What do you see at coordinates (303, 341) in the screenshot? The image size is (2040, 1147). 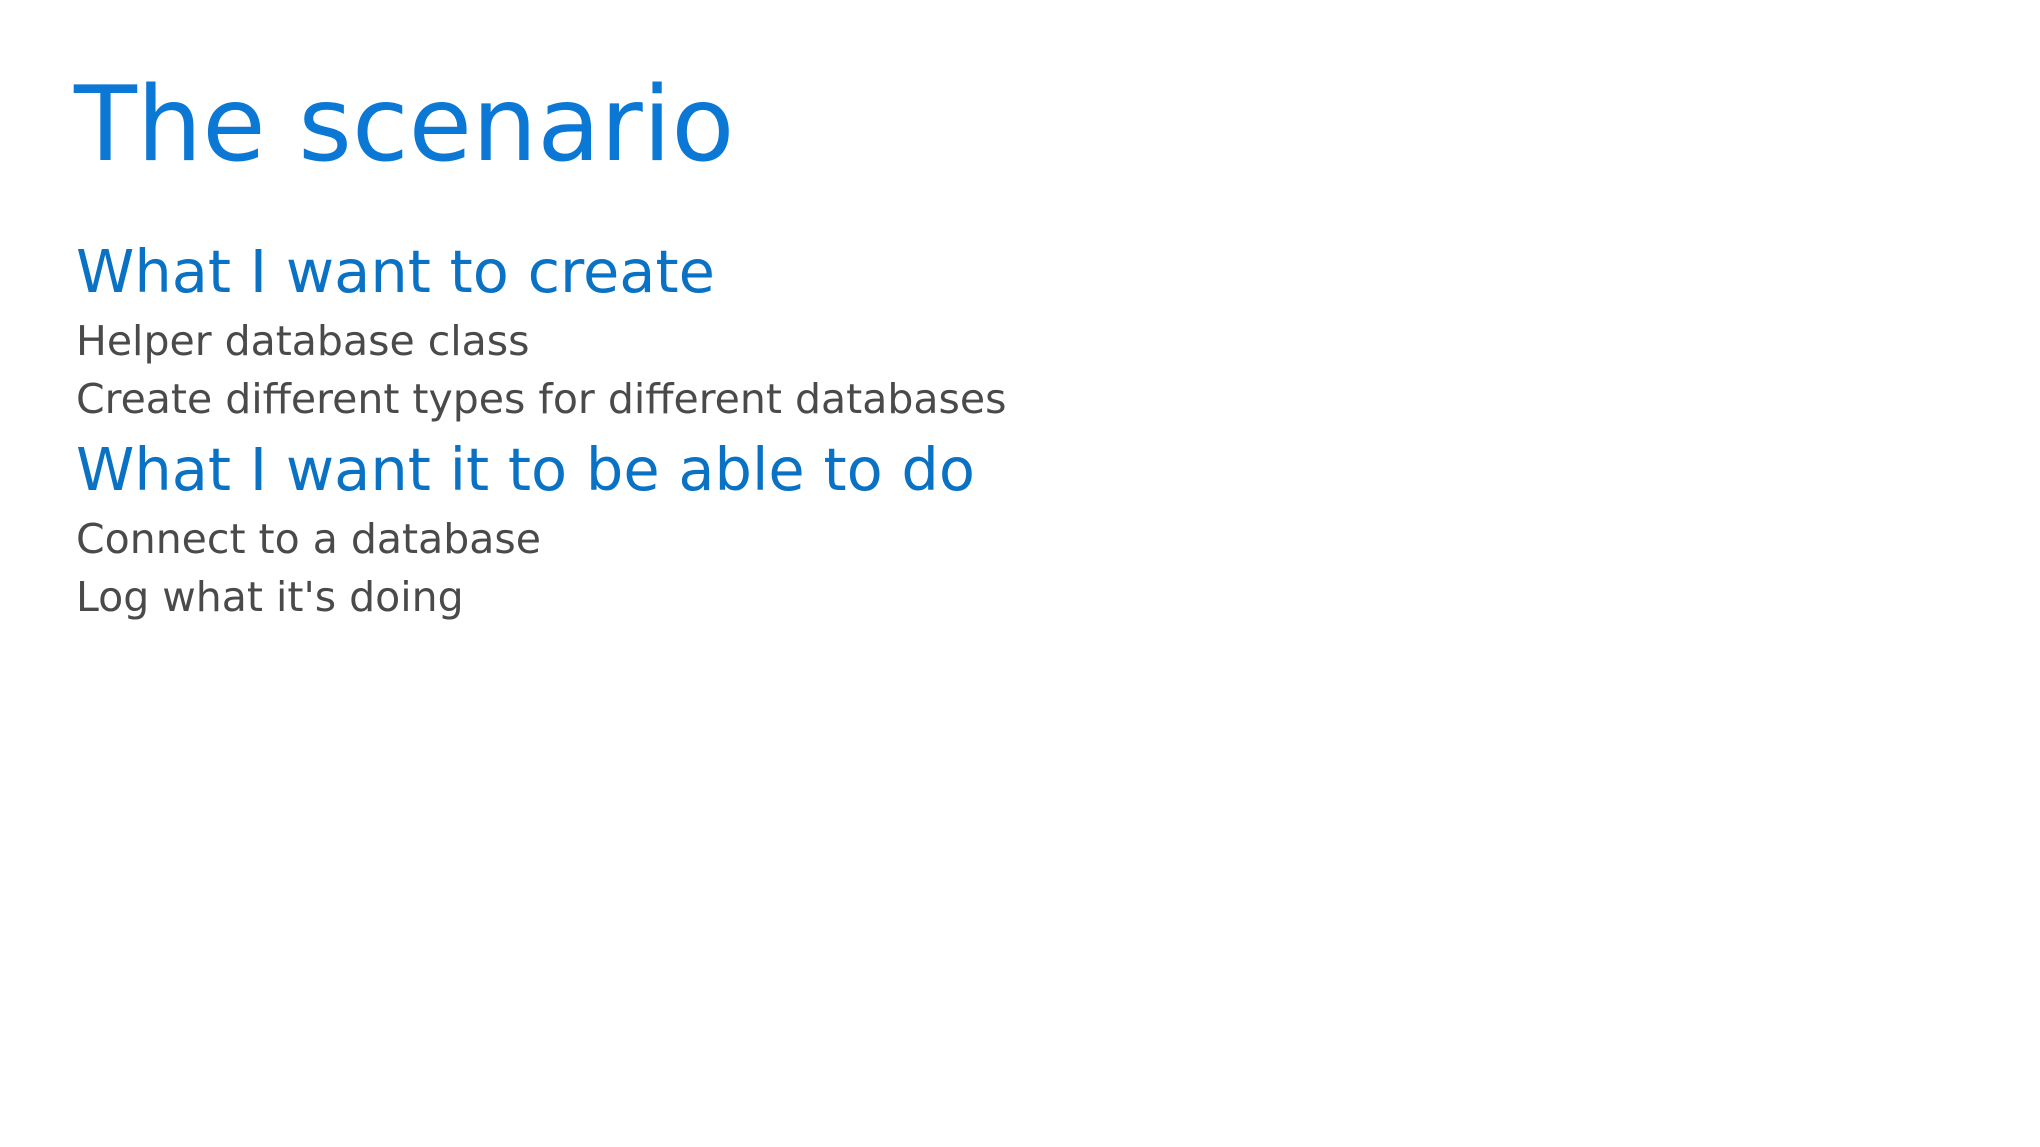 I see `list-item: Helper database class` at bounding box center [303, 341].